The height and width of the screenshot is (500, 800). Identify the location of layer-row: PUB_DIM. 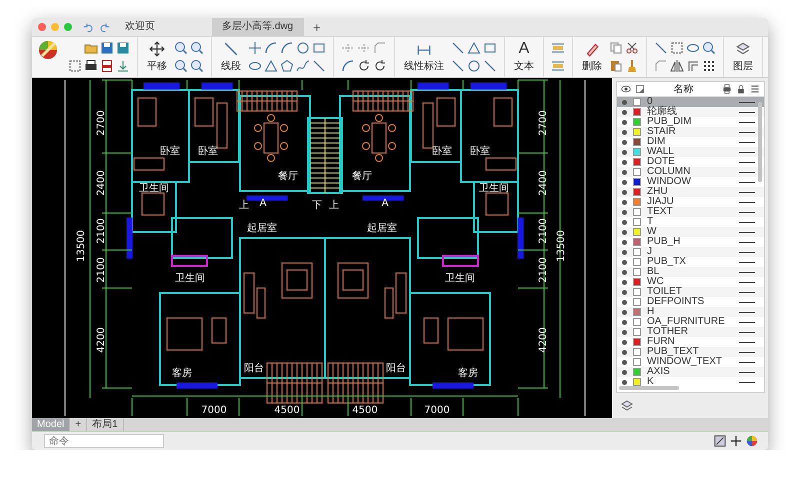
(690, 122).